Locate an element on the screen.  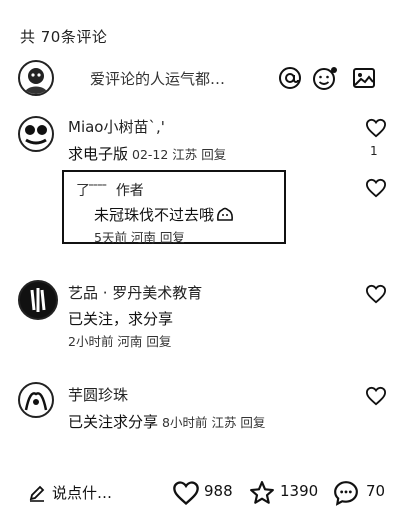
comment-text: 求电子版 02-12 江苏 回复 is located at coordinates (147, 153).